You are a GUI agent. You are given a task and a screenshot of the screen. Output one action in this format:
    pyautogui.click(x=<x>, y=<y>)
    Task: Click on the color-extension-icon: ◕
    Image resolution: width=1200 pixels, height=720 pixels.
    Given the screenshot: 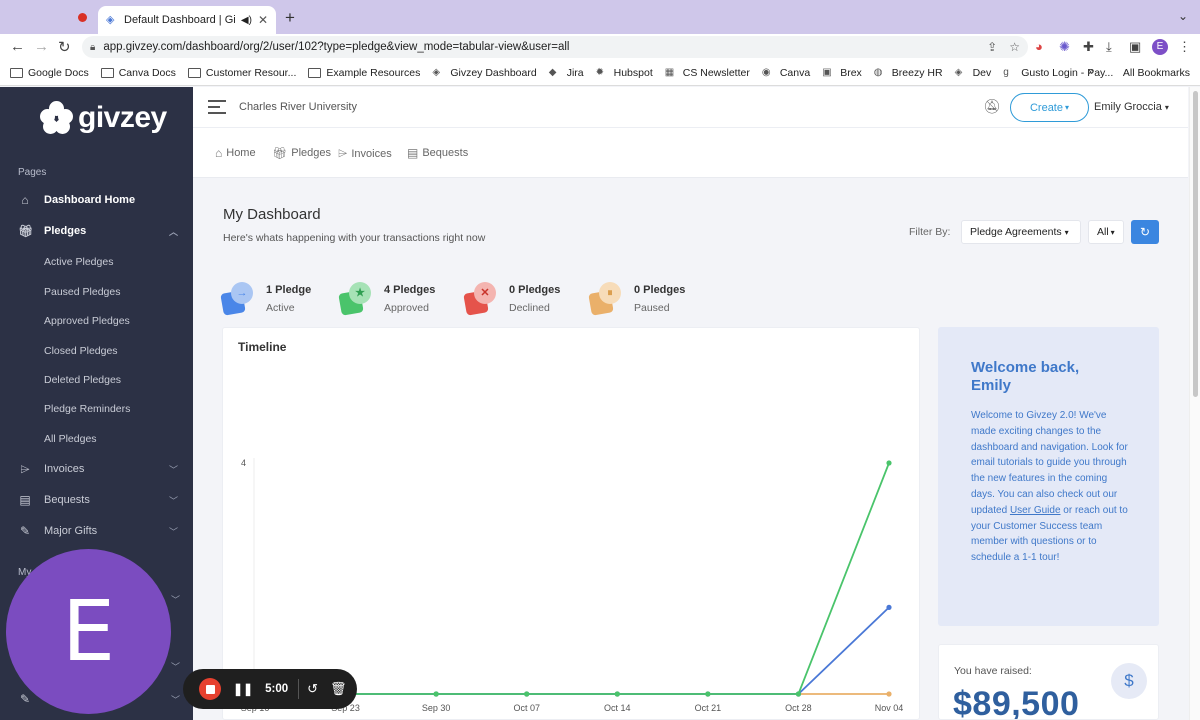 What is the action you would take?
    pyautogui.click(x=1039, y=46)
    